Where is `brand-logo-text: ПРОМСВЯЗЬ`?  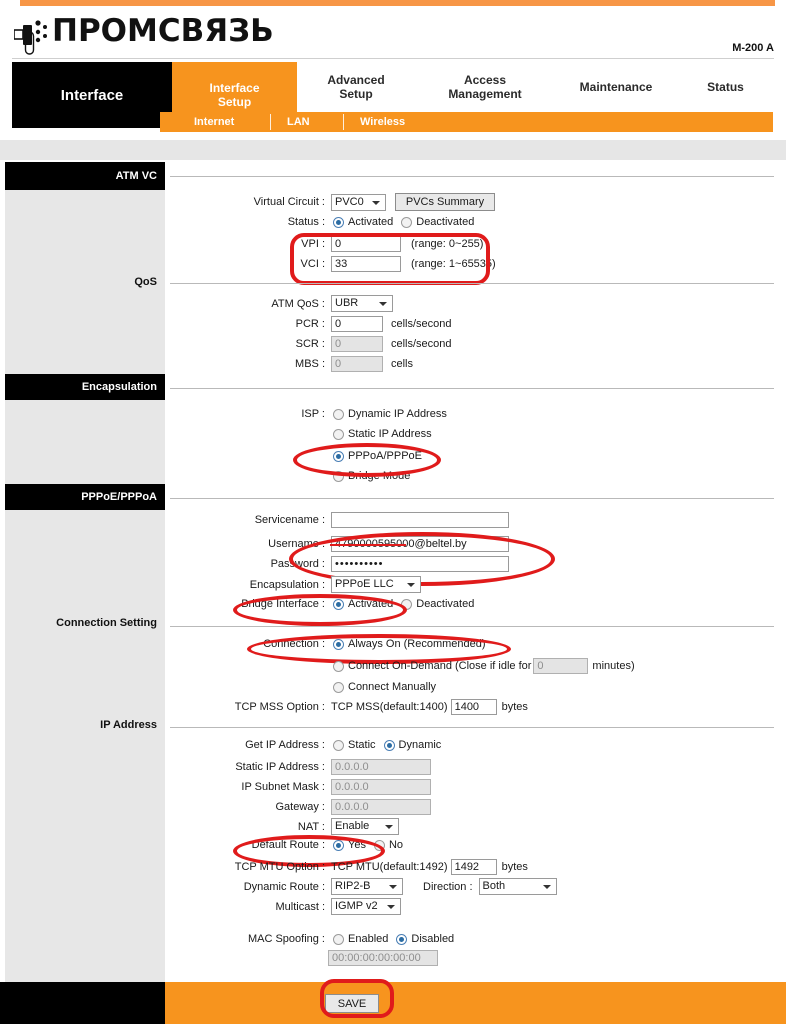 brand-logo-text: ПРОМСВЯЗЬ is located at coordinates (163, 31).